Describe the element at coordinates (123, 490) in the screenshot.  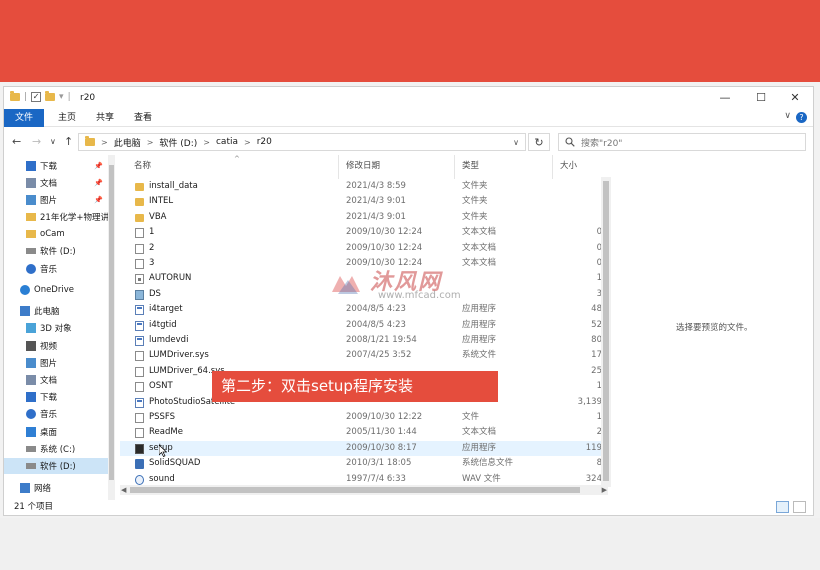
I see `scroll-left-icon: ◀` at that location.